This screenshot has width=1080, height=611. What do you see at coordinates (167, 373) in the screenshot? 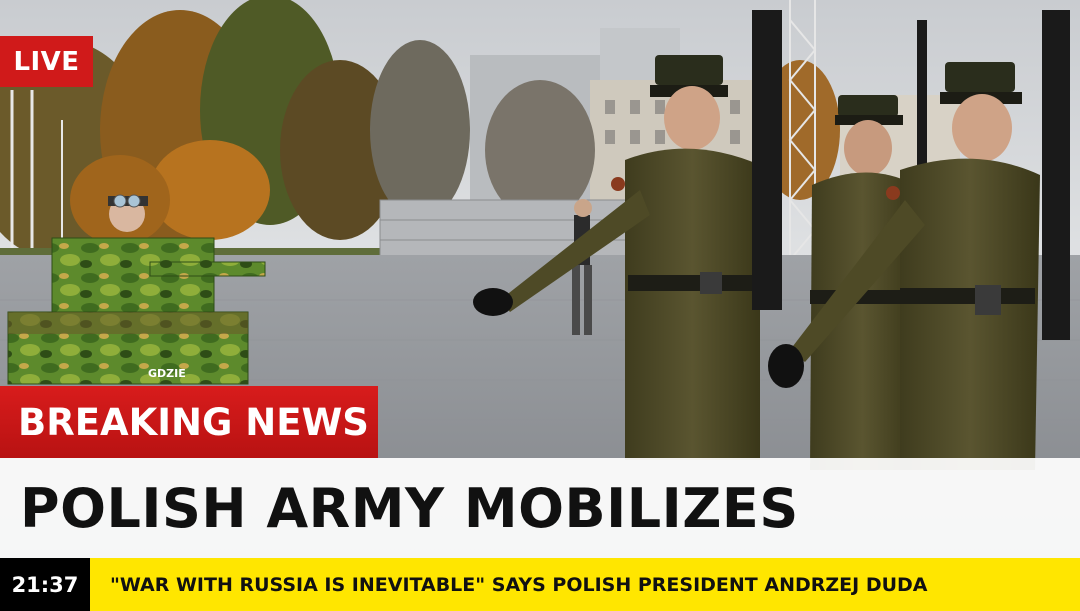
I see `svg-text: GDZIE` at bounding box center [167, 373].